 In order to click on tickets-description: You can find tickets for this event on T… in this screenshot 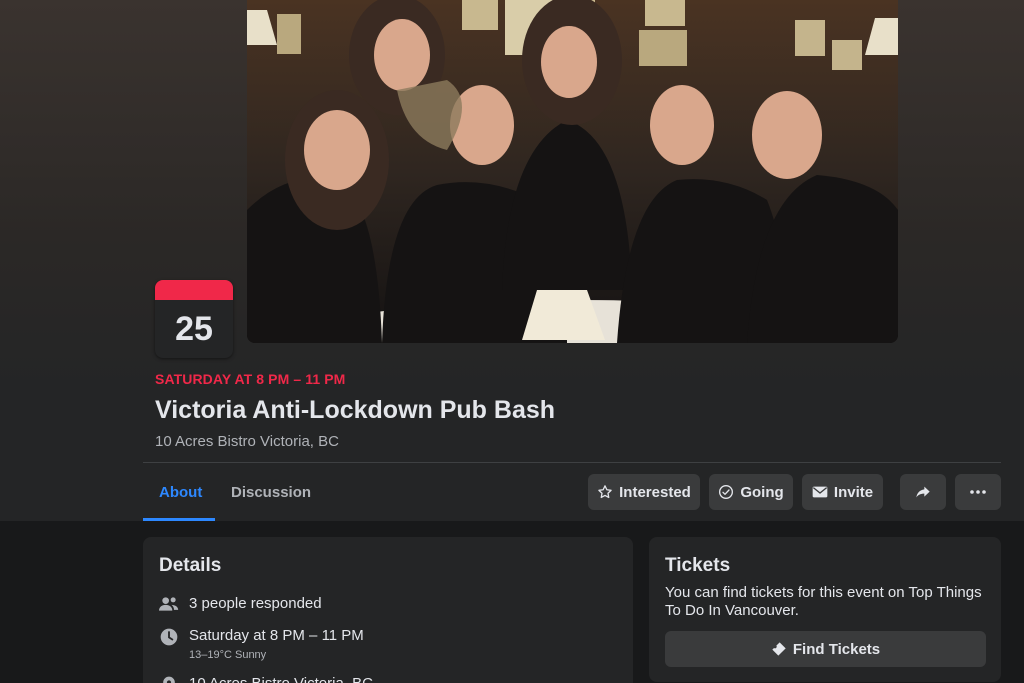, I will do `click(823, 601)`.